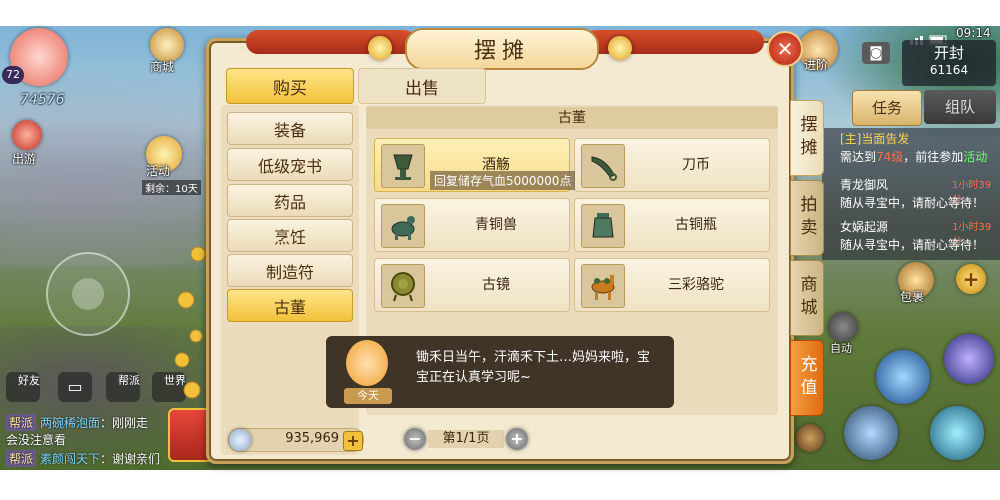 The width and height of the screenshot is (1000, 500). What do you see at coordinates (973, 33) in the screenshot?
I see `clock: 09:14` at bounding box center [973, 33].